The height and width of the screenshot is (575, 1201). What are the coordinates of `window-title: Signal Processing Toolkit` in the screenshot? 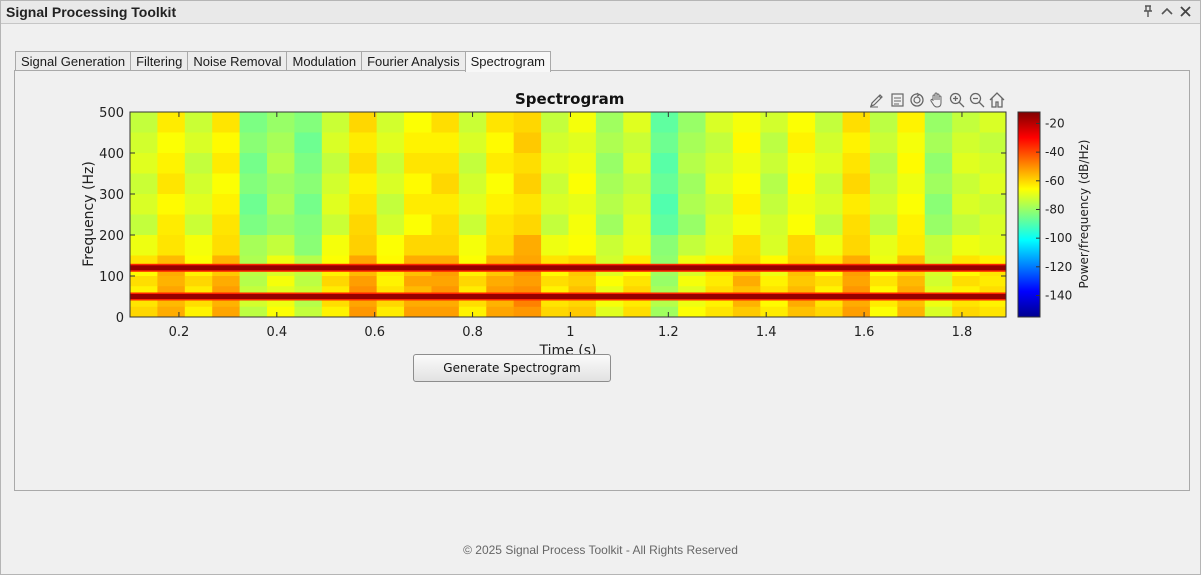 It's located at (91, 12).